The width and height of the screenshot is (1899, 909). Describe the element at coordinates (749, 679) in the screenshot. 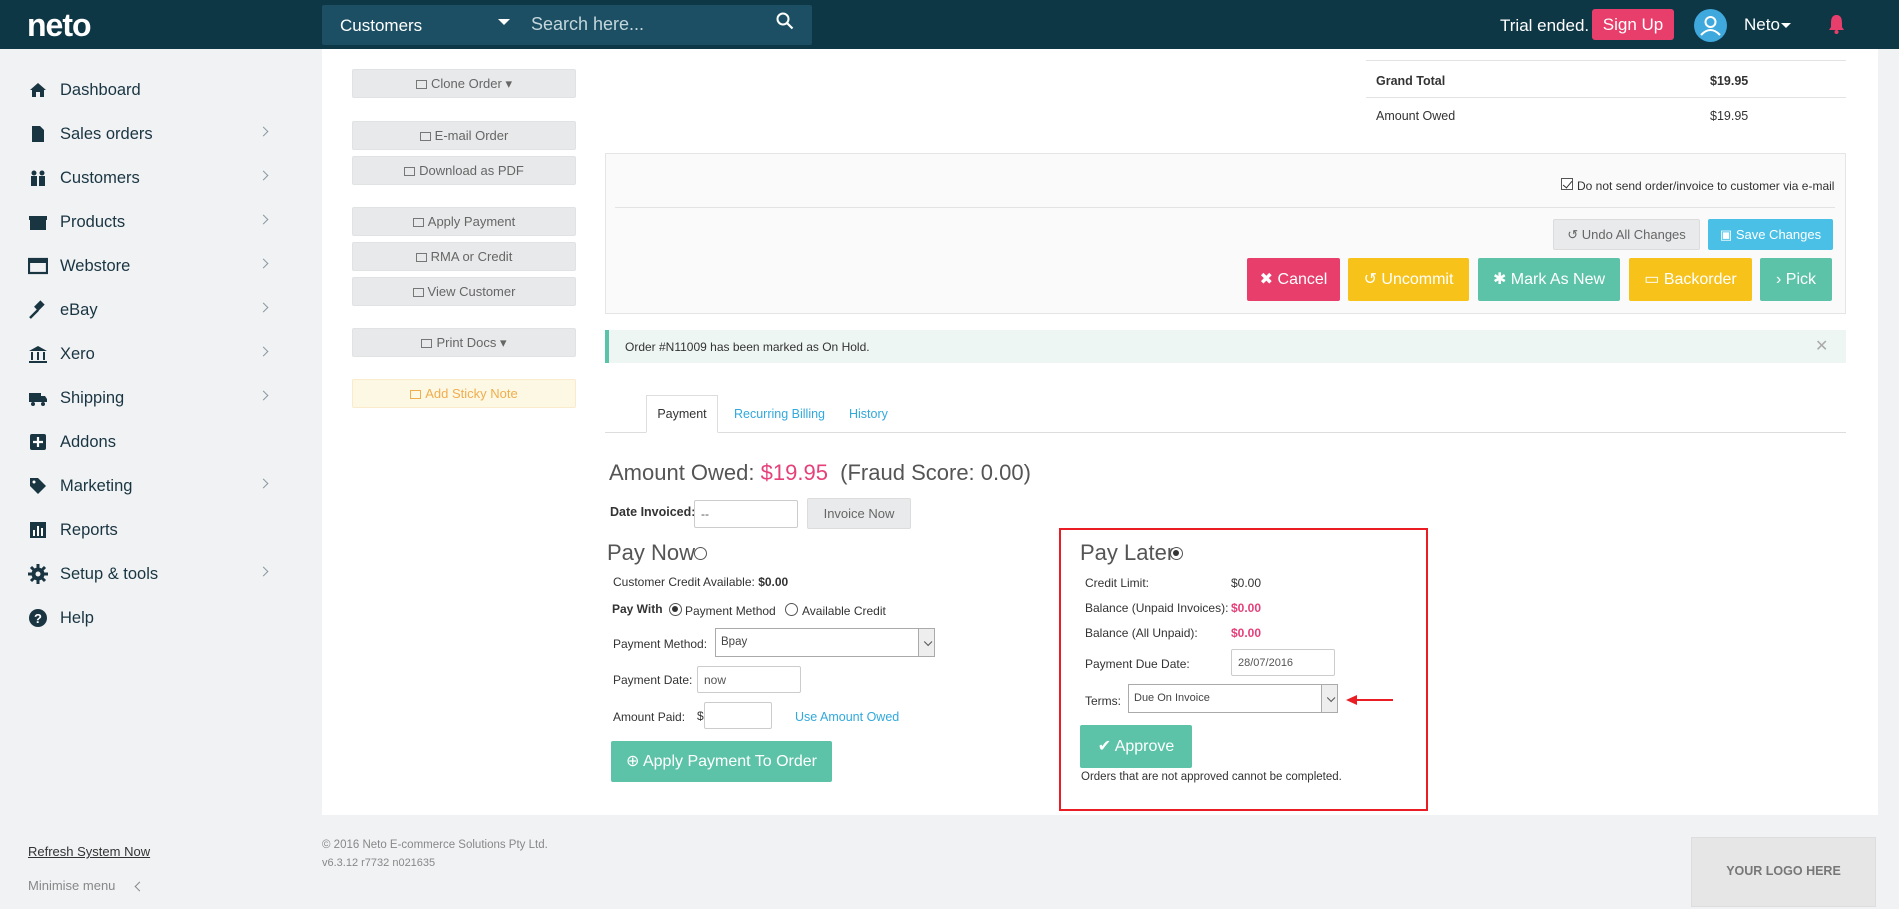

I see `payment-date-input` at that location.